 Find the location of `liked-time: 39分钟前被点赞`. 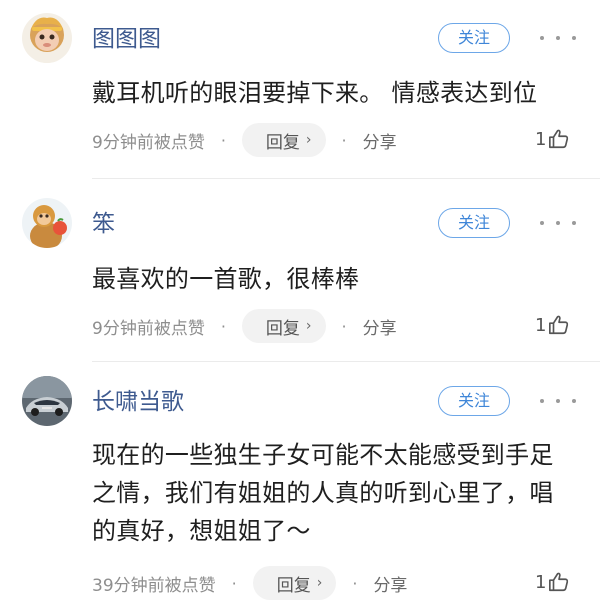

liked-time: 39分钟前被点赞 is located at coordinates (154, 585).